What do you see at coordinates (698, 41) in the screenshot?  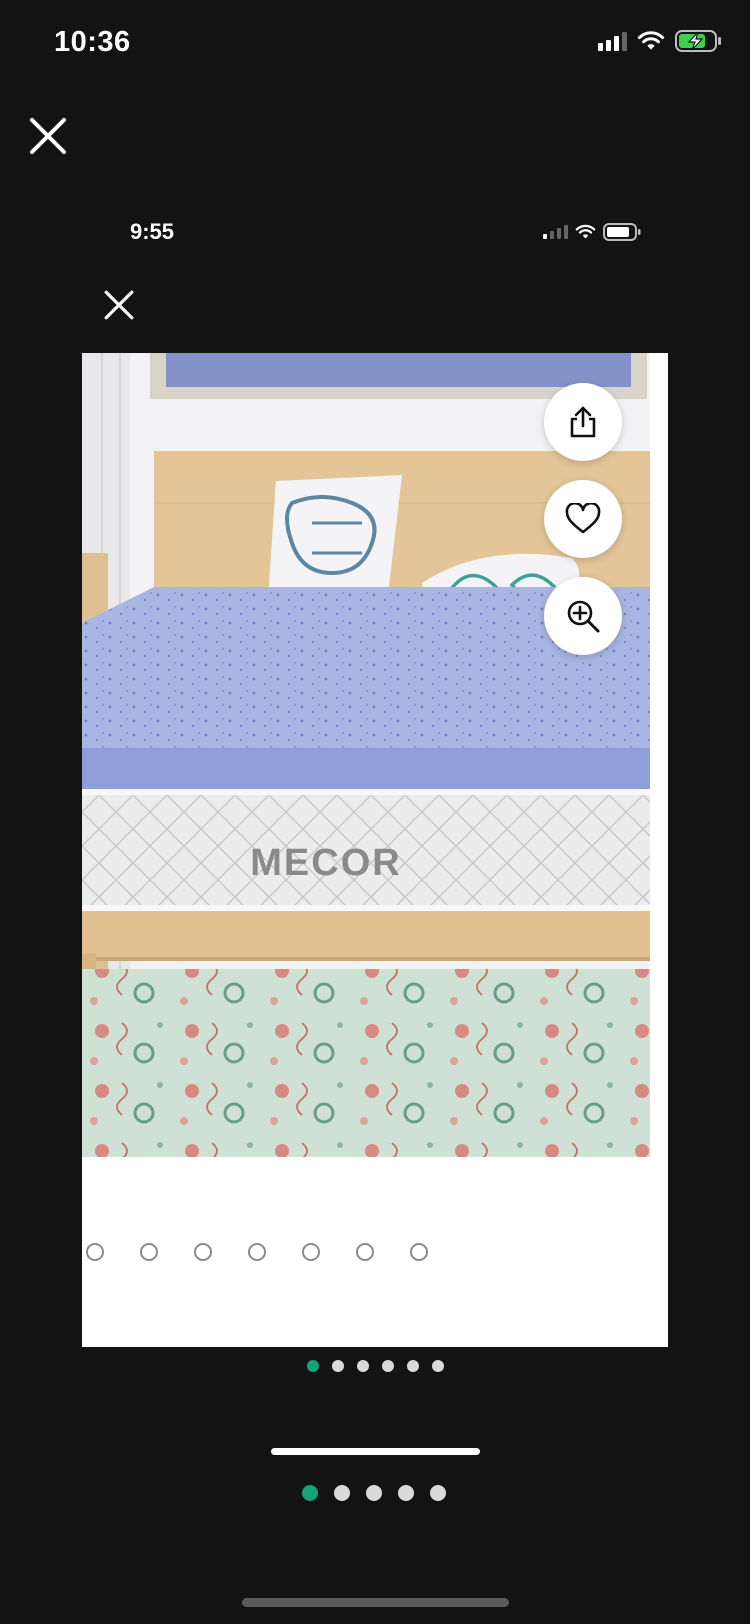 I see `battery-charging-icon` at bounding box center [698, 41].